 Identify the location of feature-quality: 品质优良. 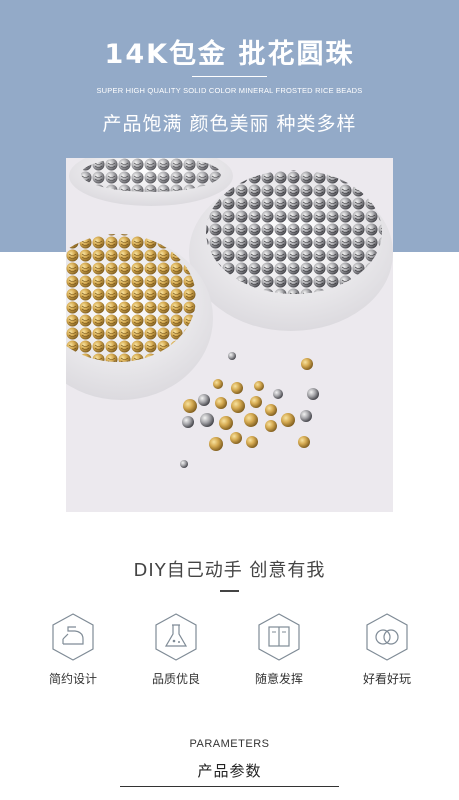
(176, 649).